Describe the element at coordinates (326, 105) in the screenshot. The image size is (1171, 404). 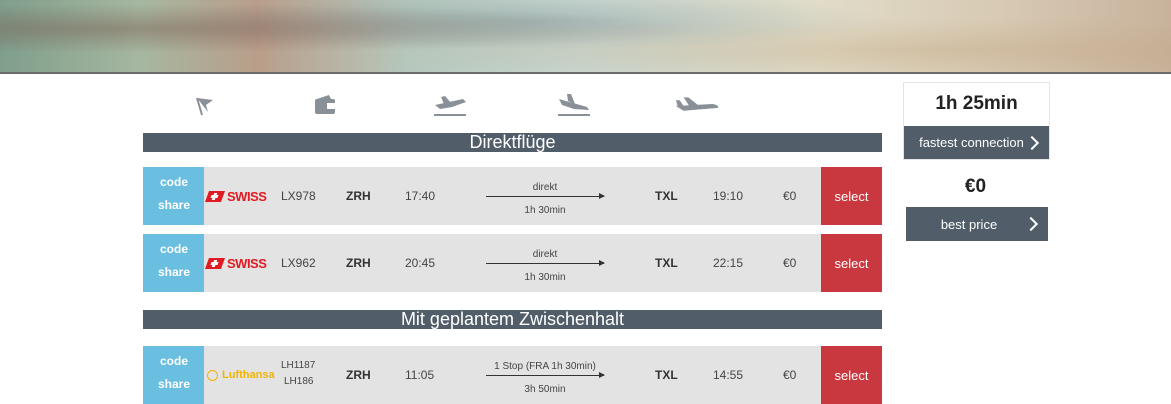
I see `wallet-icon` at that location.